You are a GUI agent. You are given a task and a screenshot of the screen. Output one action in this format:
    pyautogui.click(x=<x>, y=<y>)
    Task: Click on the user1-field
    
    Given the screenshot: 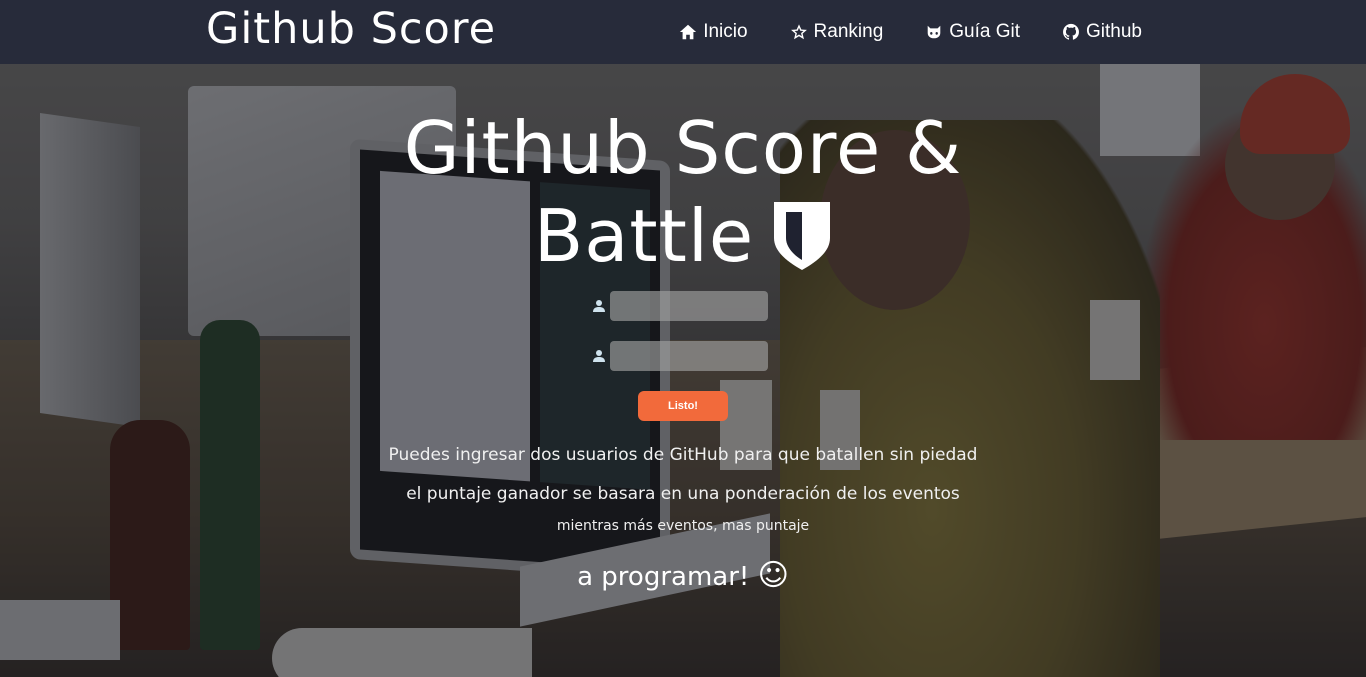 What is the action you would take?
    pyautogui.click(x=680, y=306)
    